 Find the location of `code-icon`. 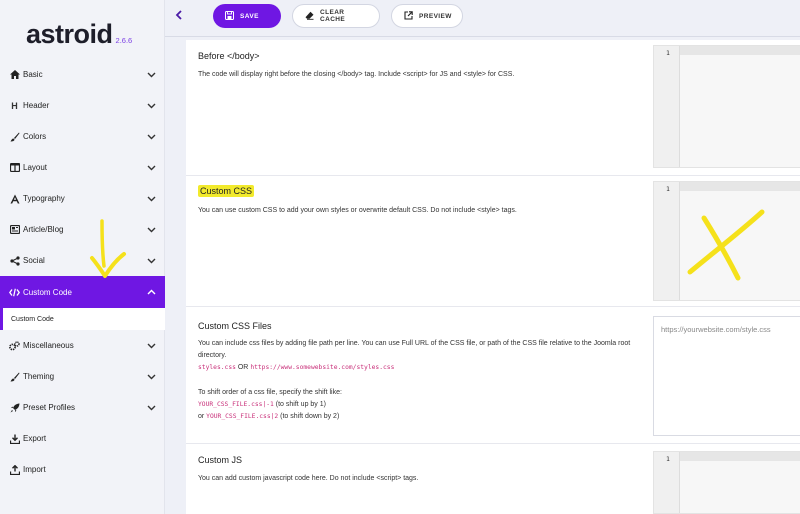

code-icon is located at coordinates (14, 292).